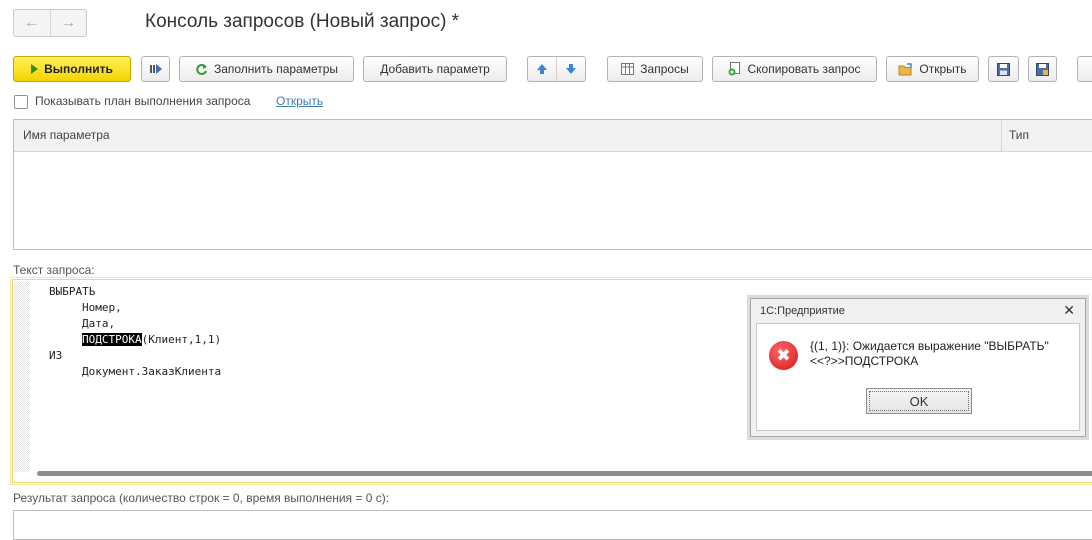 The image size is (1092, 540). I want to click on add-param-label: Добавить параметр, so click(435, 69).